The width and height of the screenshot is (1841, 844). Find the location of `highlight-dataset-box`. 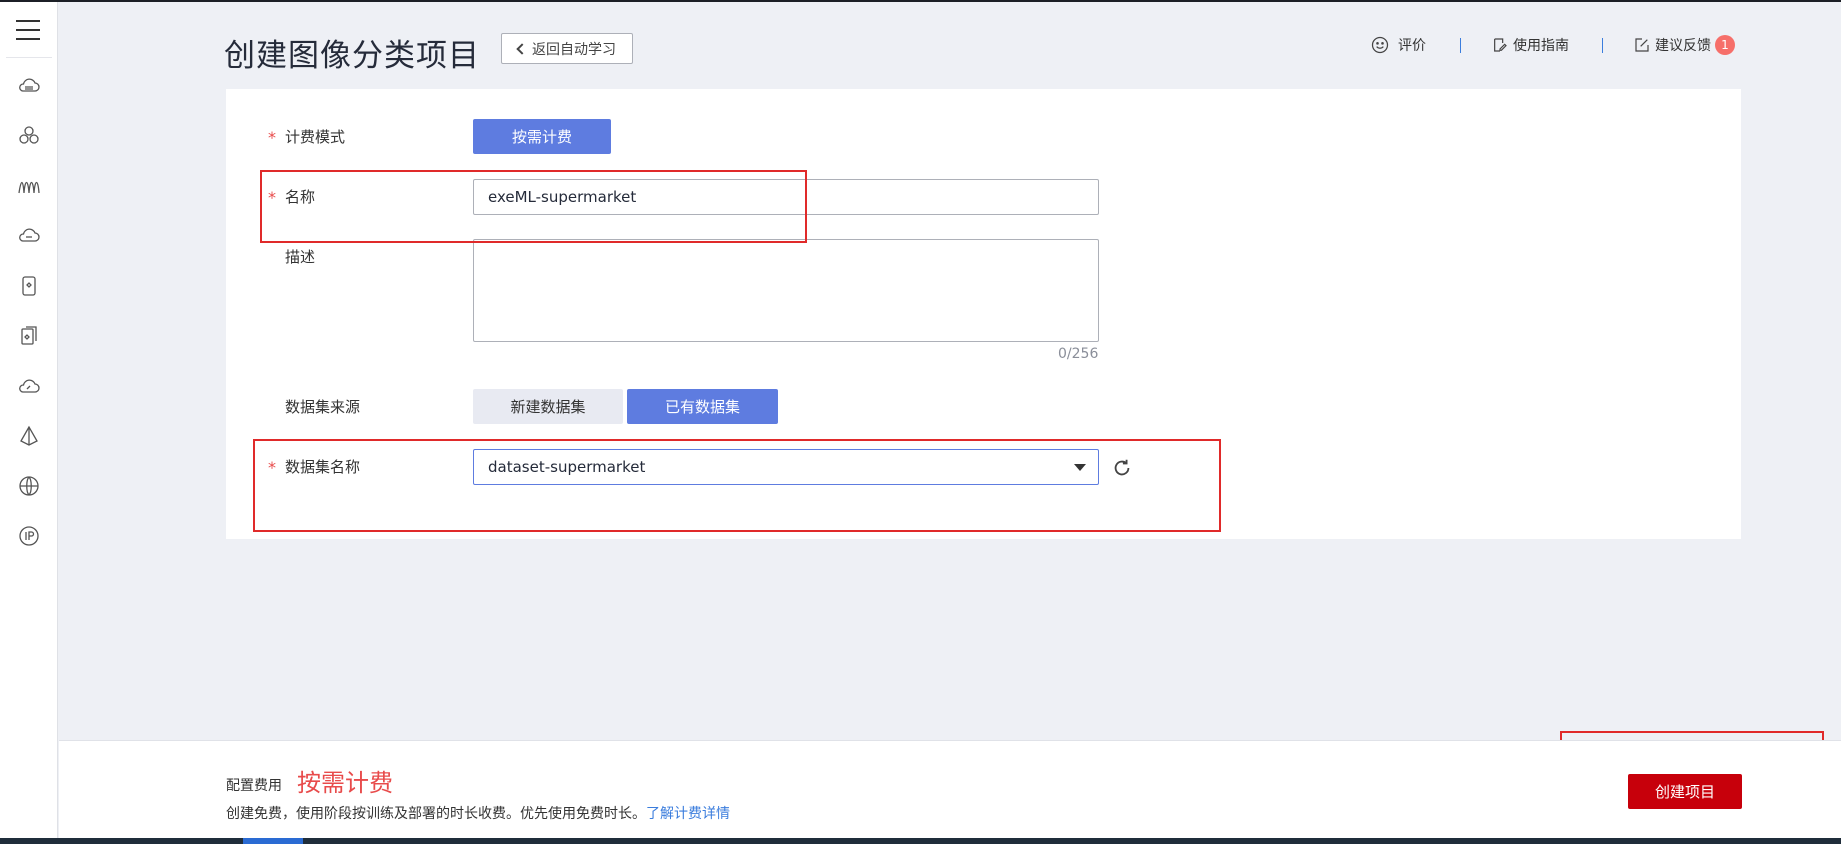

highlight-dataset-box is located at coordinates (737, 485).